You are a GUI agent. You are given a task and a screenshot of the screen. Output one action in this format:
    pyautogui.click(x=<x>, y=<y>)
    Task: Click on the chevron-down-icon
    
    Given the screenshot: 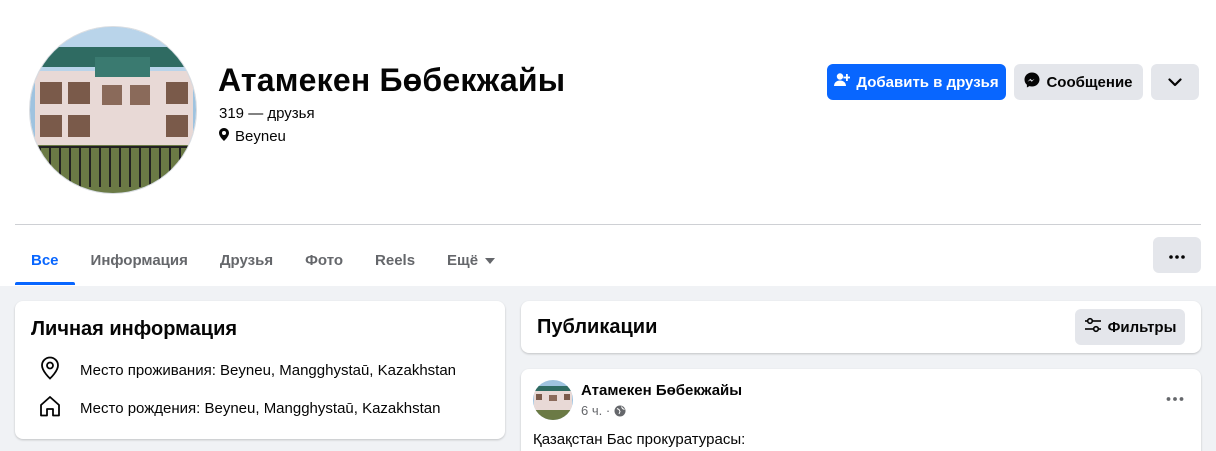 What is the action you would take?
    pyautogui.click(x=1175, y=82)
    